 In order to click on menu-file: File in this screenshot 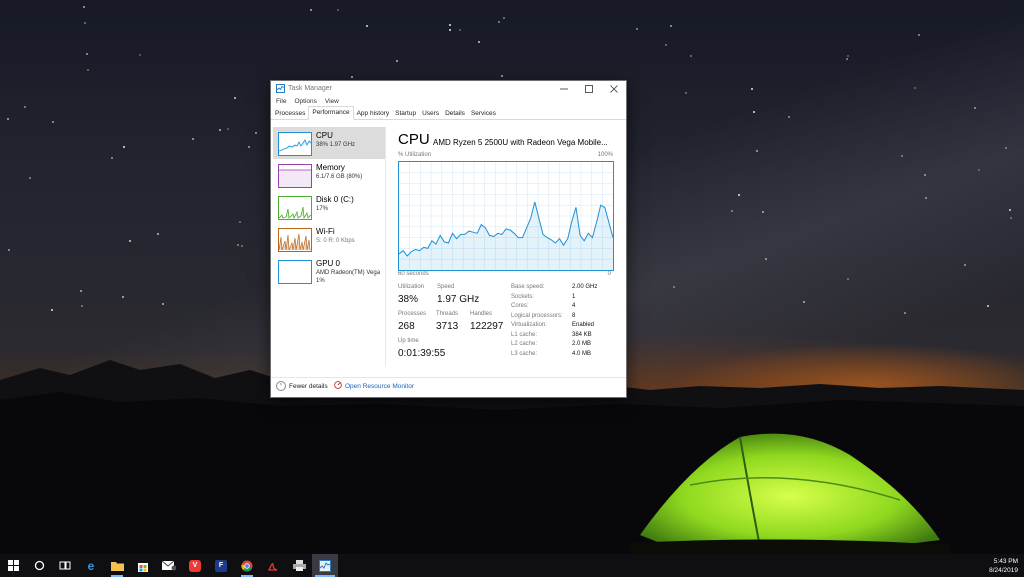, I will do `click(281, 101)`.